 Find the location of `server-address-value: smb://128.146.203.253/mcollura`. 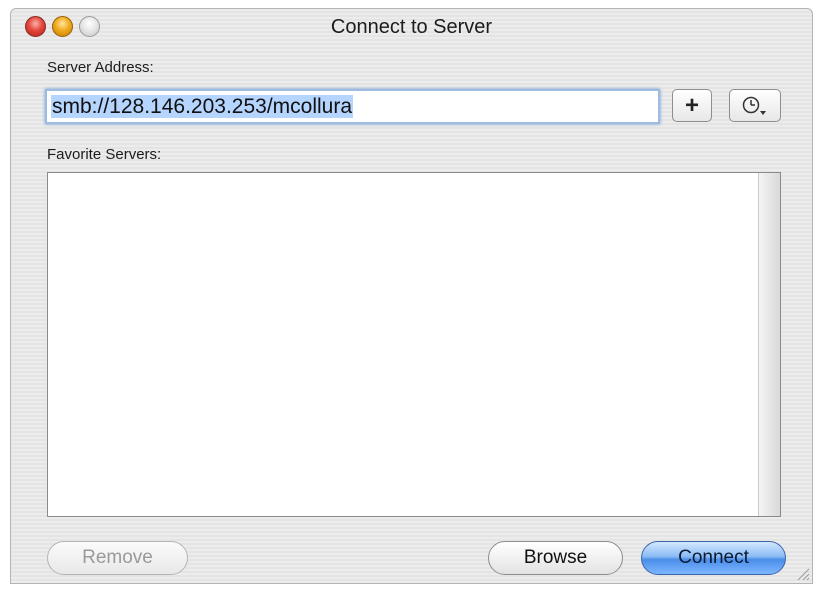

server-address-value: smb://128.146.203.253/mcollura is located at coordinates (202, 106).